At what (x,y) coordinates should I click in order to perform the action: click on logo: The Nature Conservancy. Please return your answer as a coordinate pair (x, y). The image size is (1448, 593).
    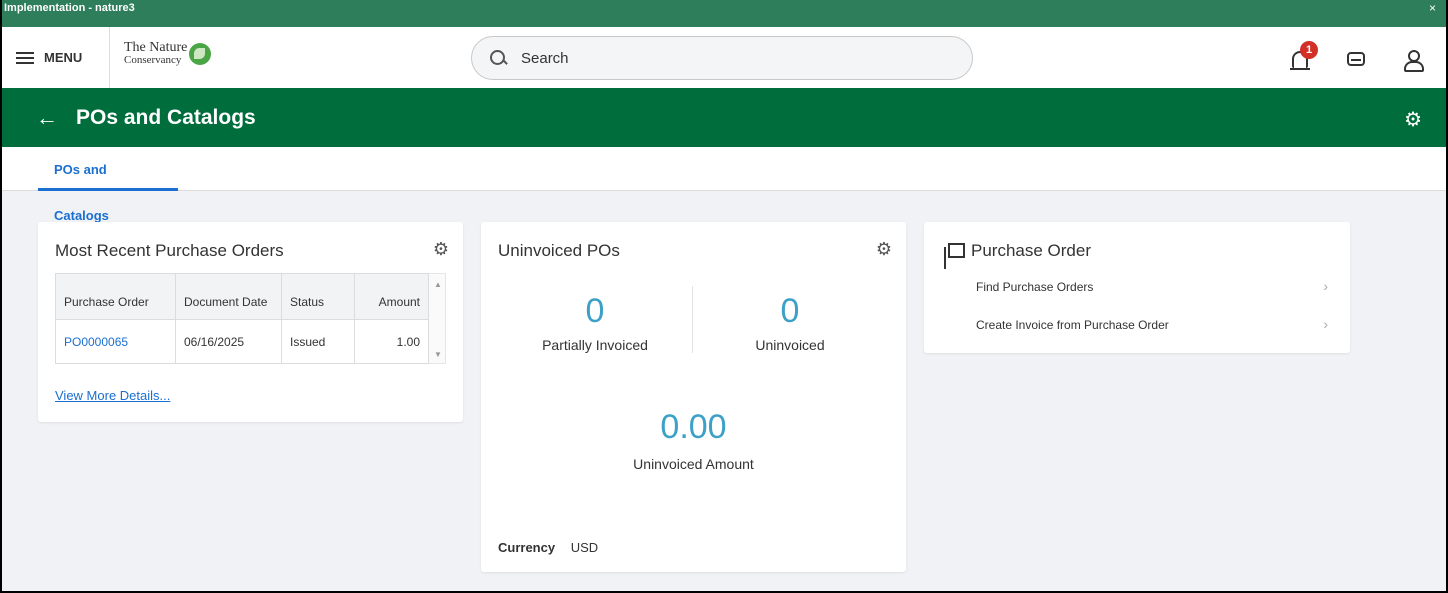
    Looking at the image, I should click on (168, 54).